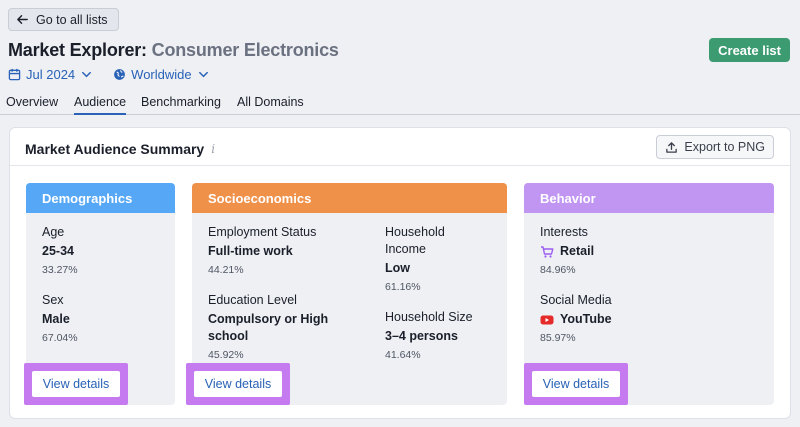 This screenshot has width=800, height=427. What do you see at coordinates (724, 147) in the screenshot?
I see `export-label: Export to PNG` at bounding box center [724, 147].